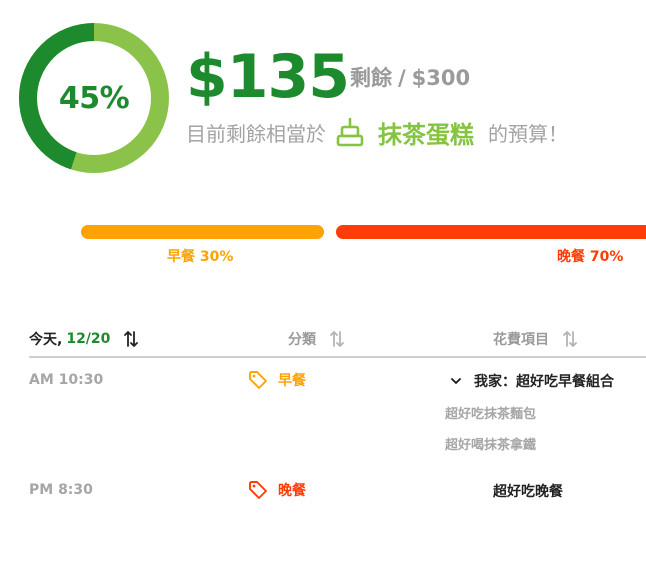 This screenshot has width=646, height=578. Describe the element at coordinates (202, 232) in the screenshot. I see `breakfast-share-bar` at that location.